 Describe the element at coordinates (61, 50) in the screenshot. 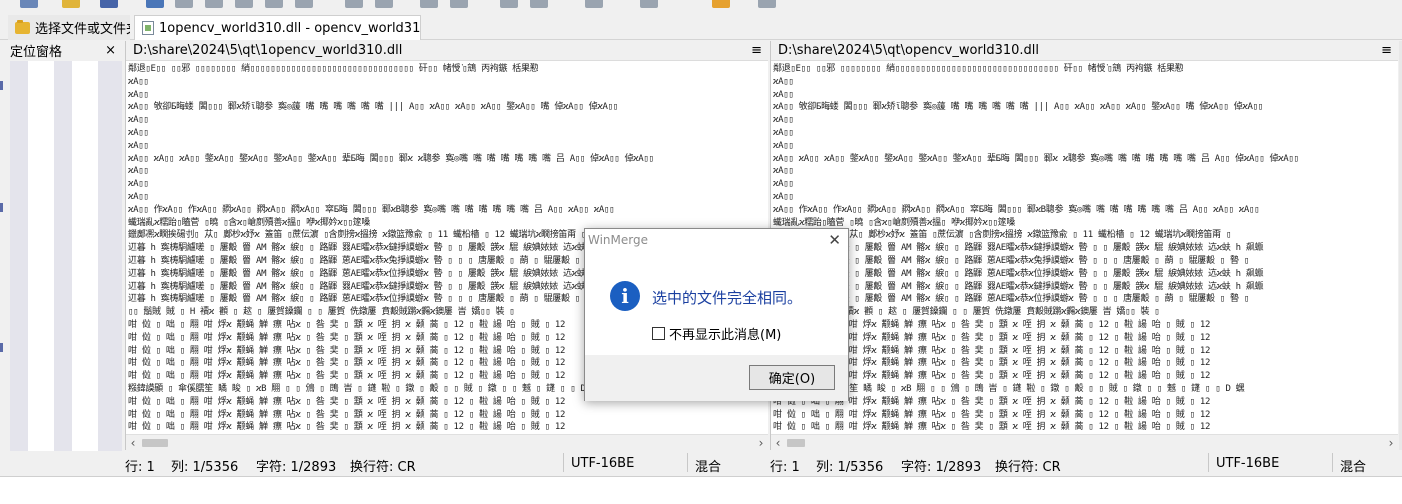

I see `location-pane-header: 定位窗格 ×` at that location.